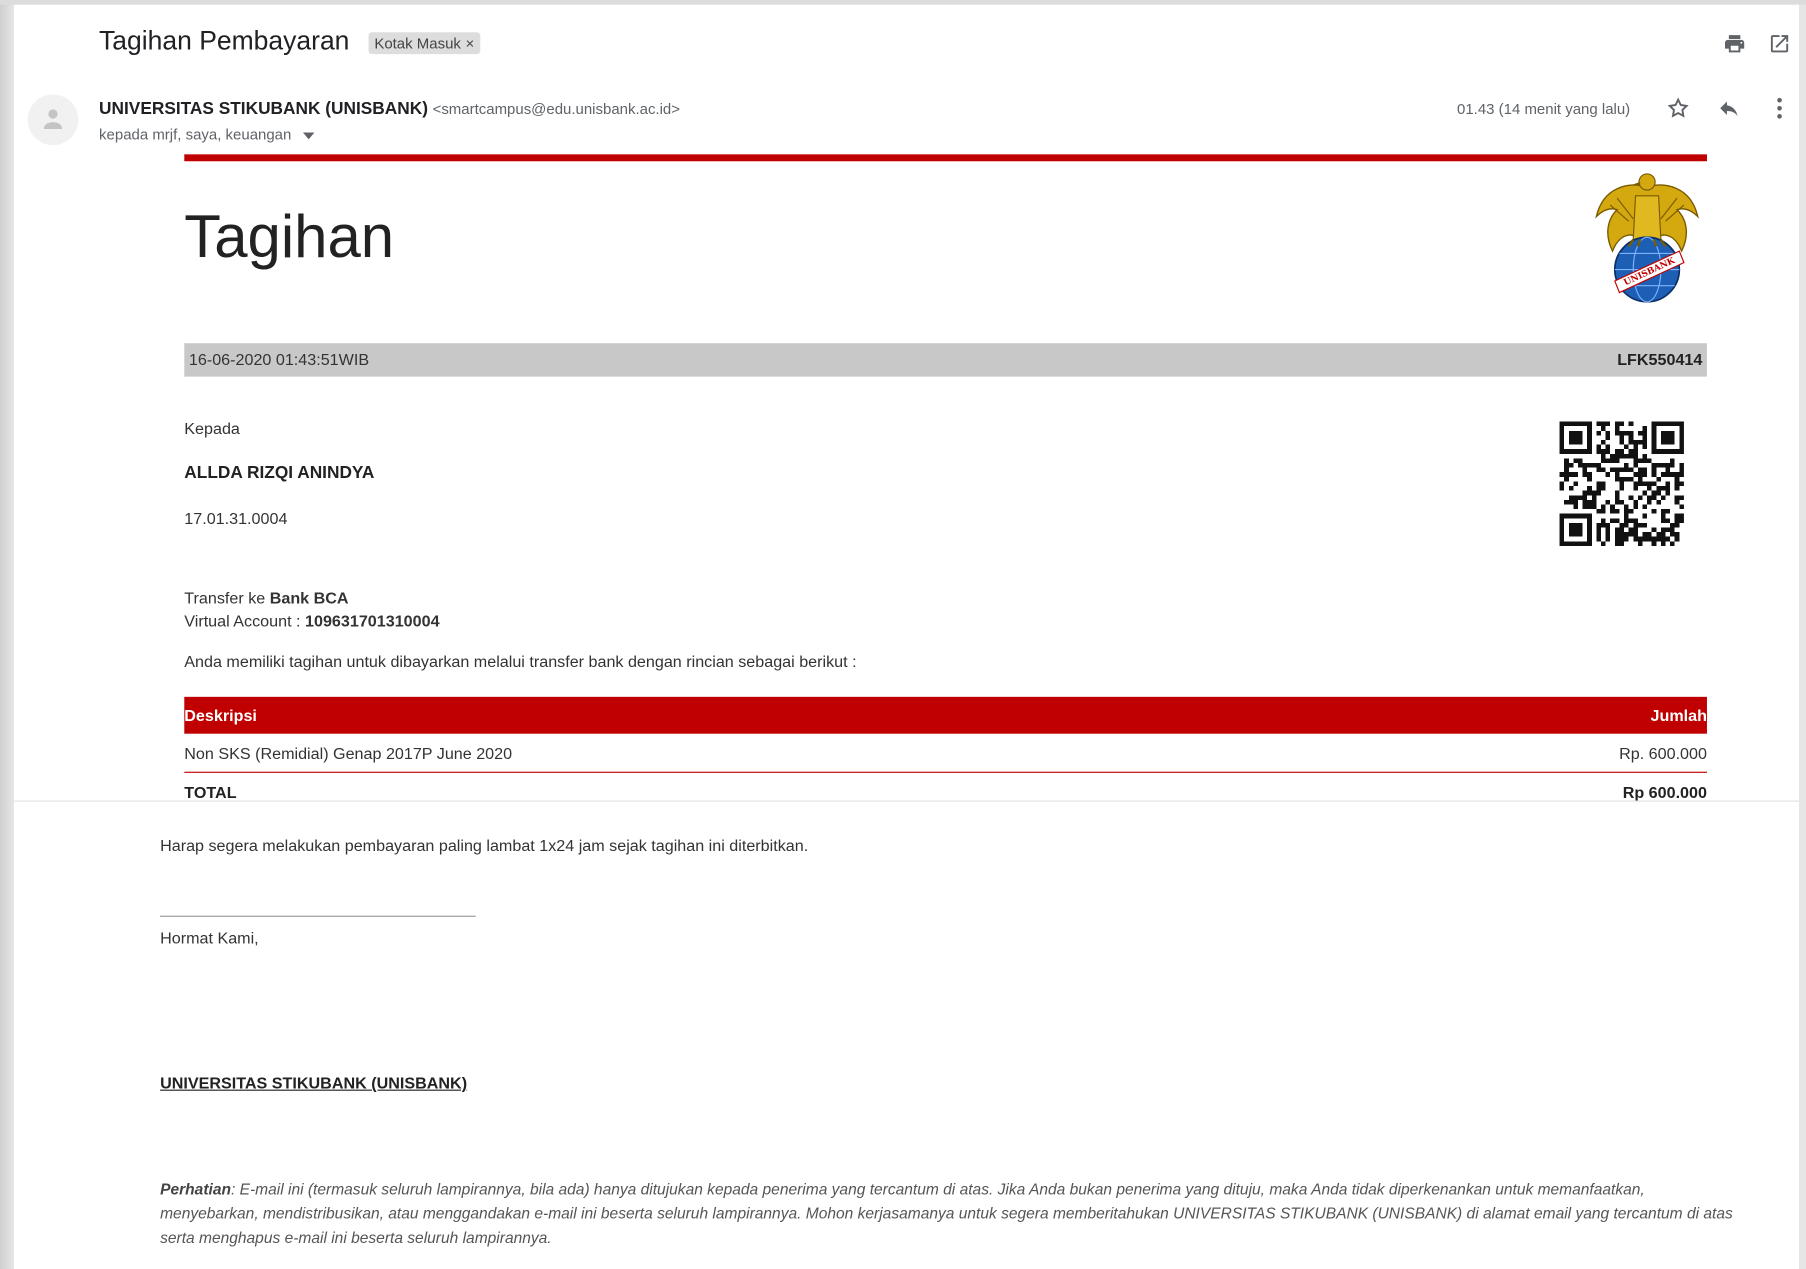  Describe the element at coordinates (309, 597) in the screenshot. I see `bank-name: Bank BCA` at that location.